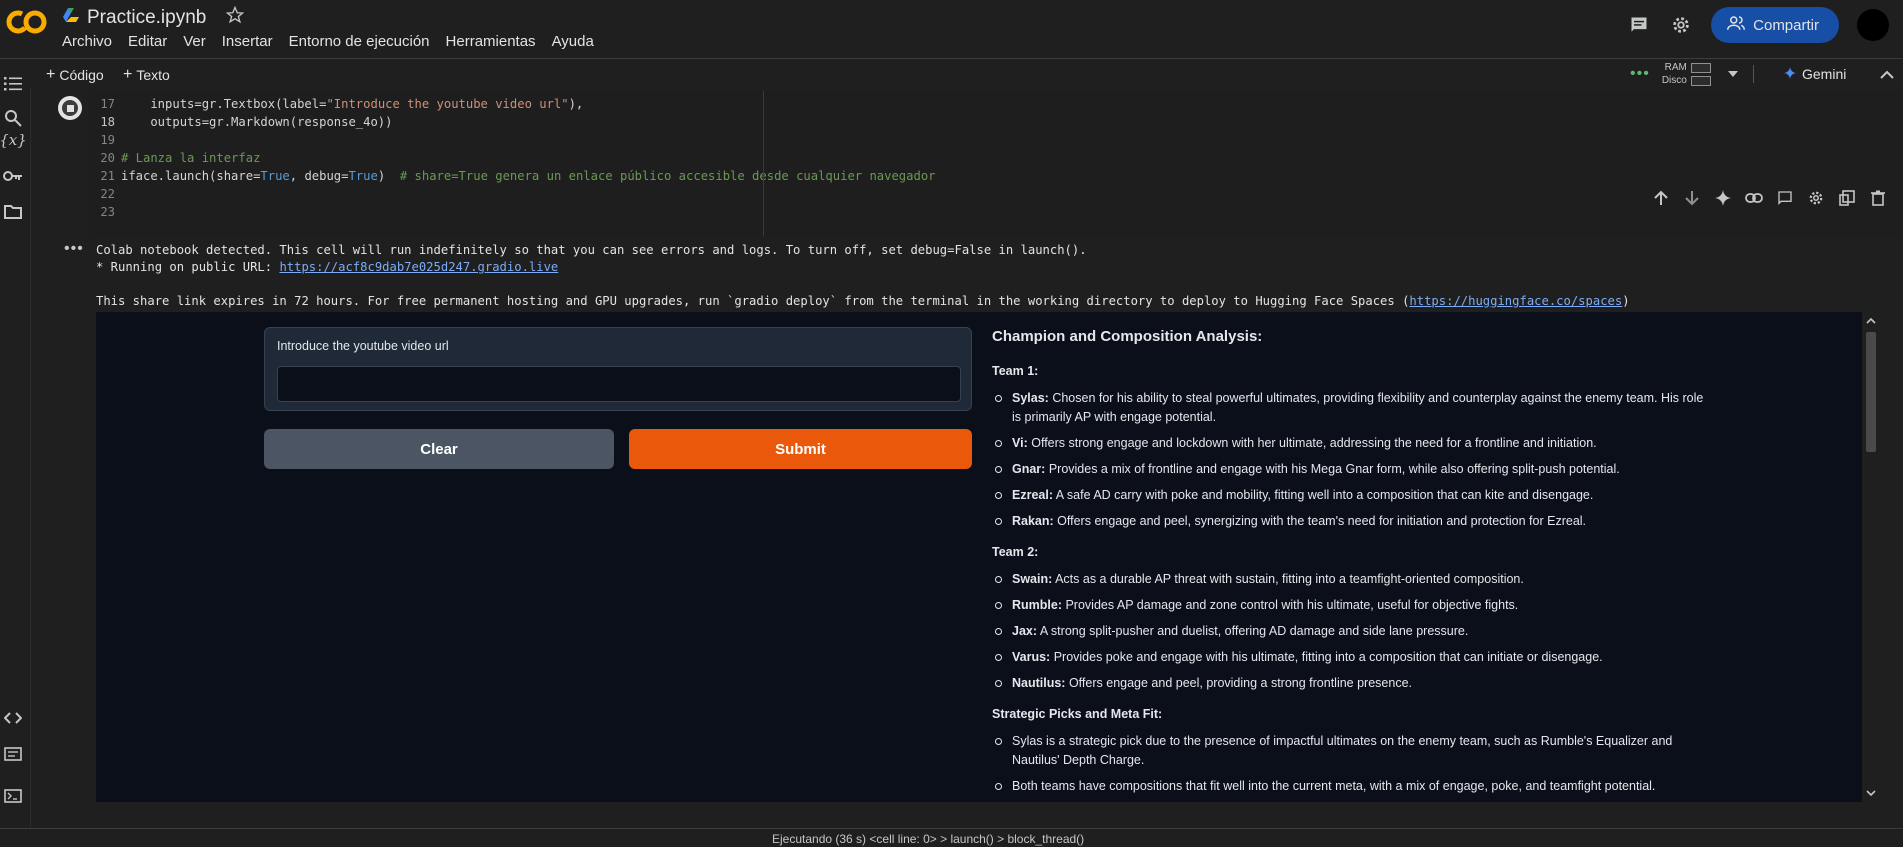 This screenshot has width=1903, height=847. Describe the element at coordinates (13, 84) in the screenshot. I see `table-of-contents-icon` at that location.